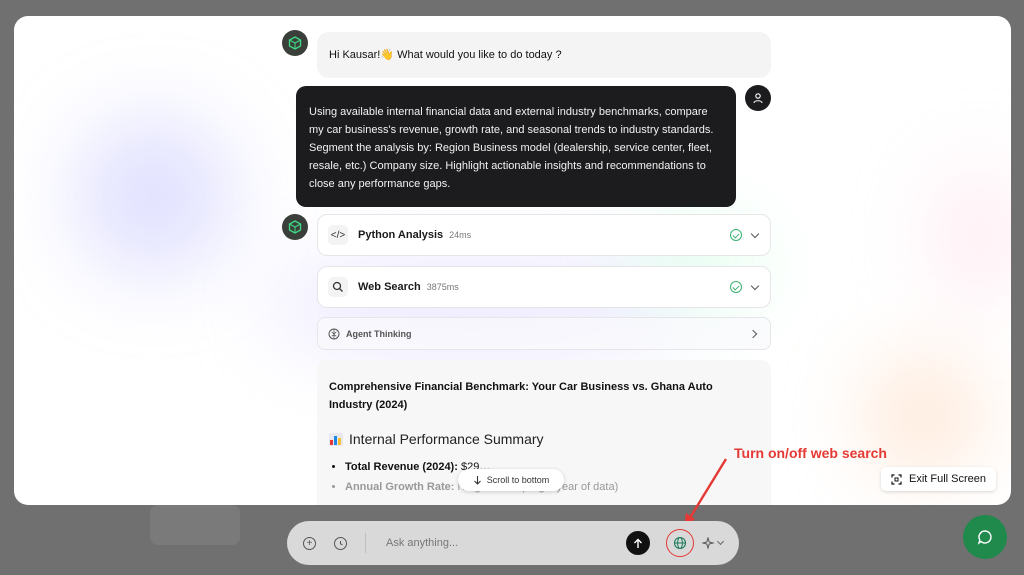 The image size is (1024, 575). I want to click on scroll-button-label: Scroll to bottom, so click(518, 480).